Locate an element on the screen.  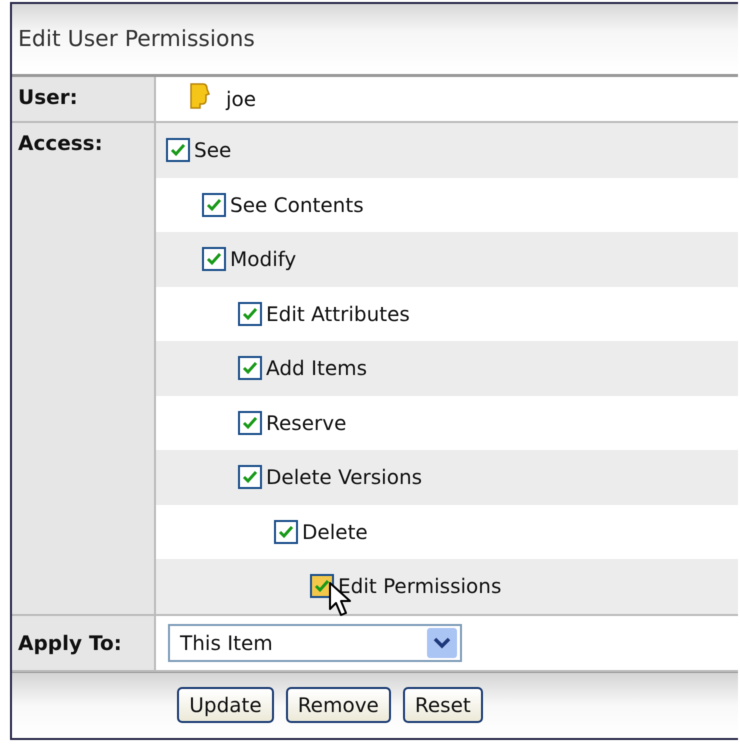
form-button: Update is located at coordinates (225, 705).